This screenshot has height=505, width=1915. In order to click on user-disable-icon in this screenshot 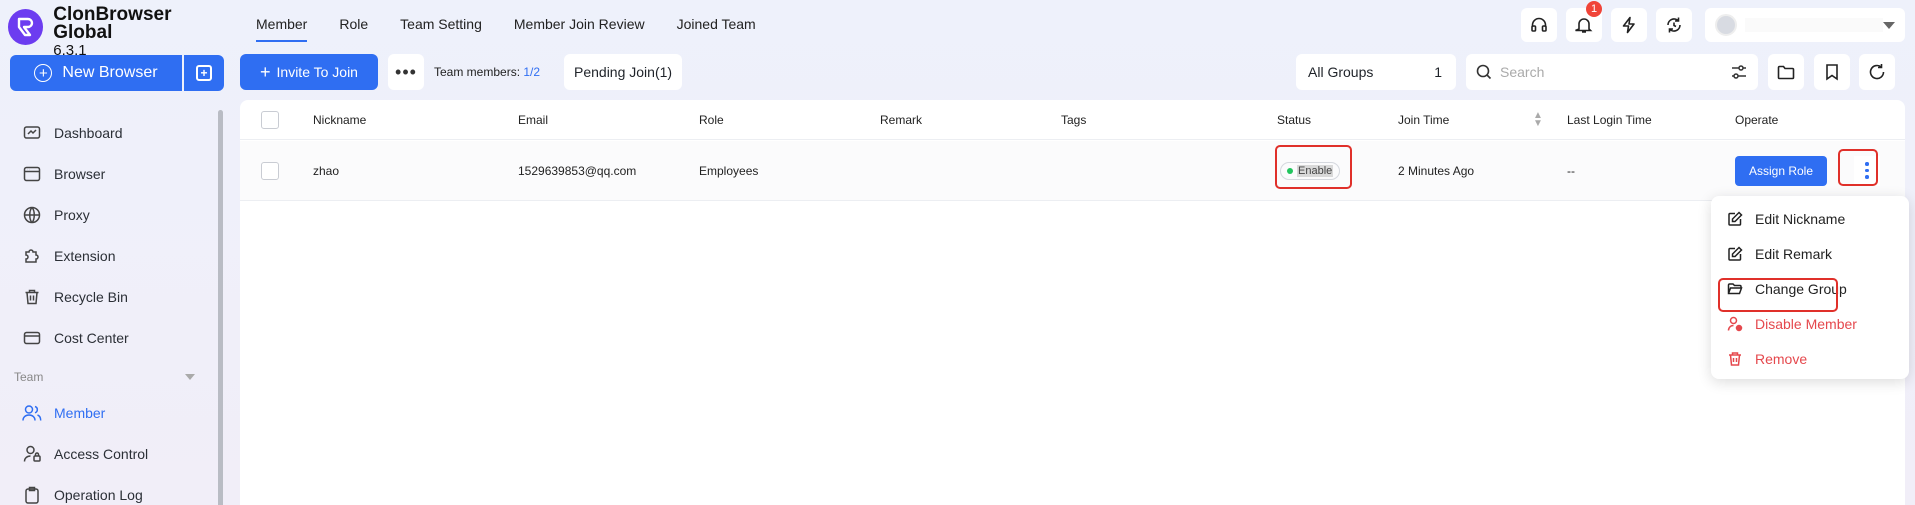, I will do `click(1735, 324)`.